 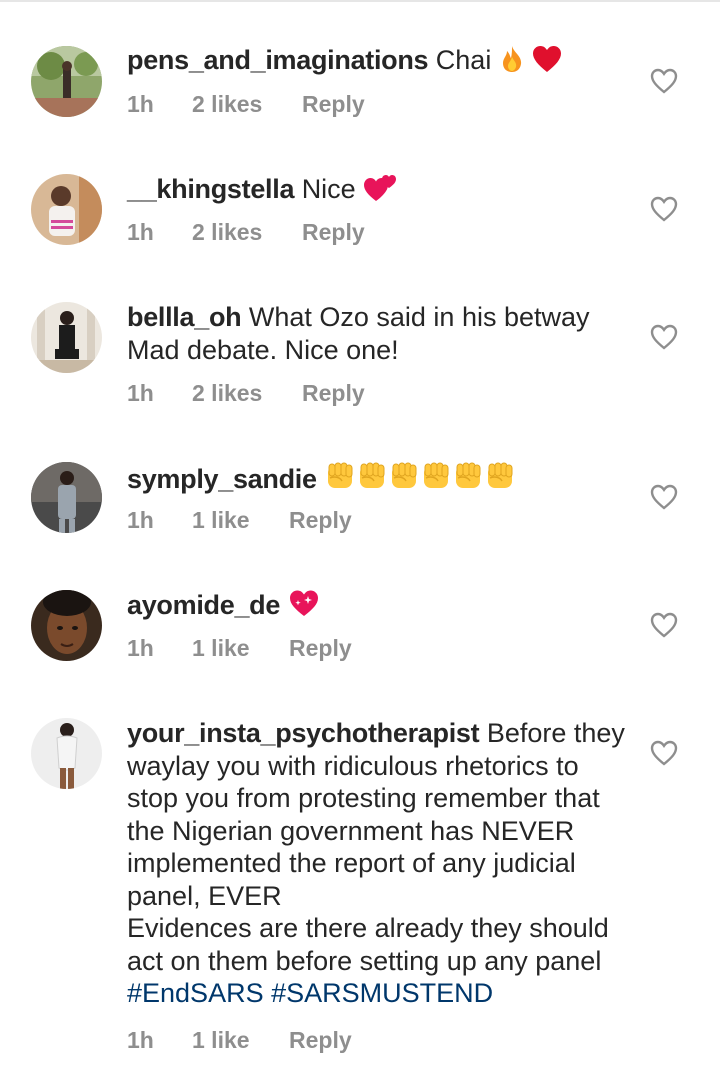 What do you see at coordinates (304, 607) in the screenshot?
I see `sparkling-heart-emoji` at bounding box center [304, 607].